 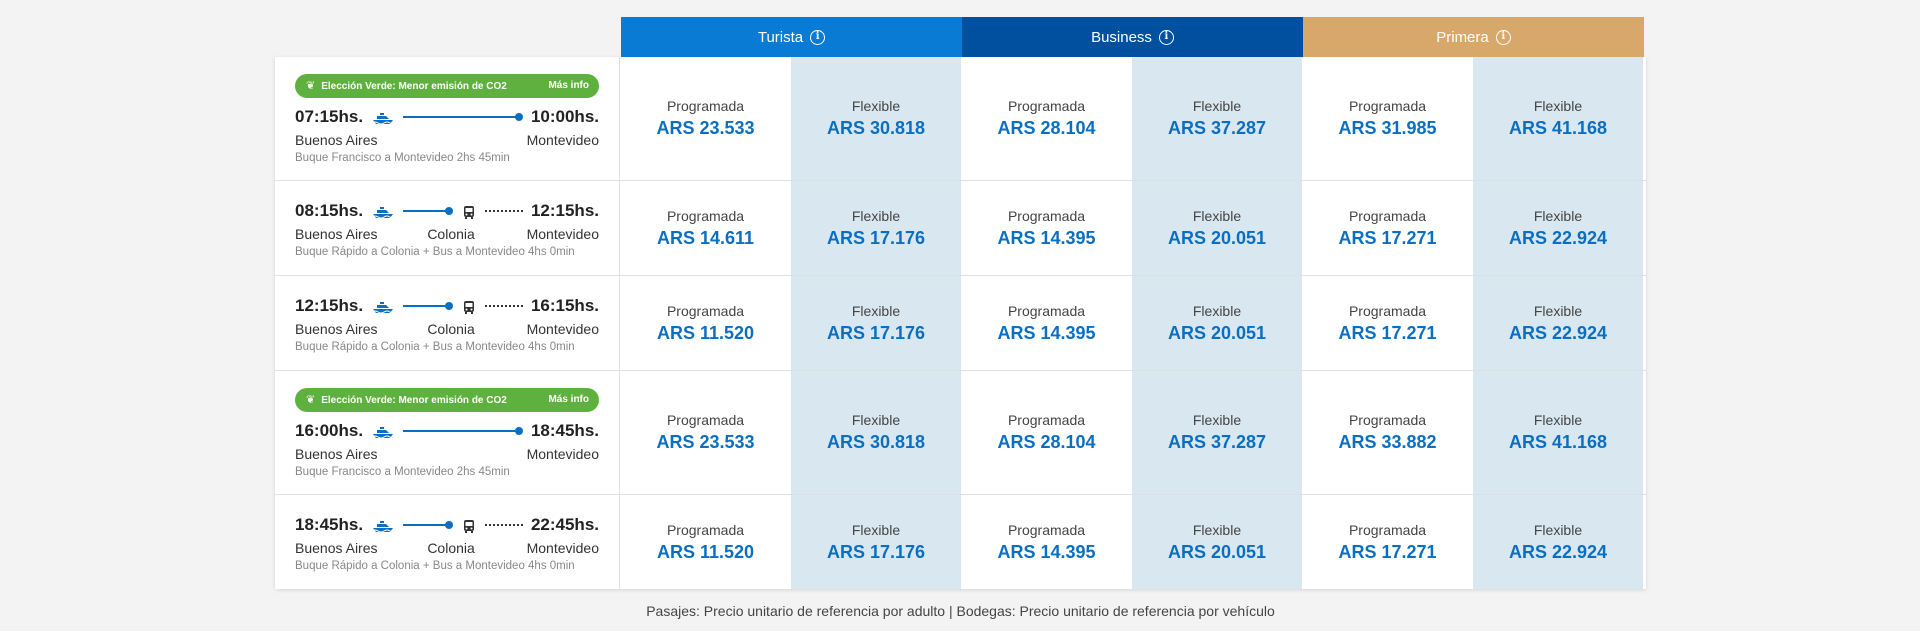 I want to click on badge-label: Elección Verde: Menor emisión de CO2, so click(x=414, y=86).